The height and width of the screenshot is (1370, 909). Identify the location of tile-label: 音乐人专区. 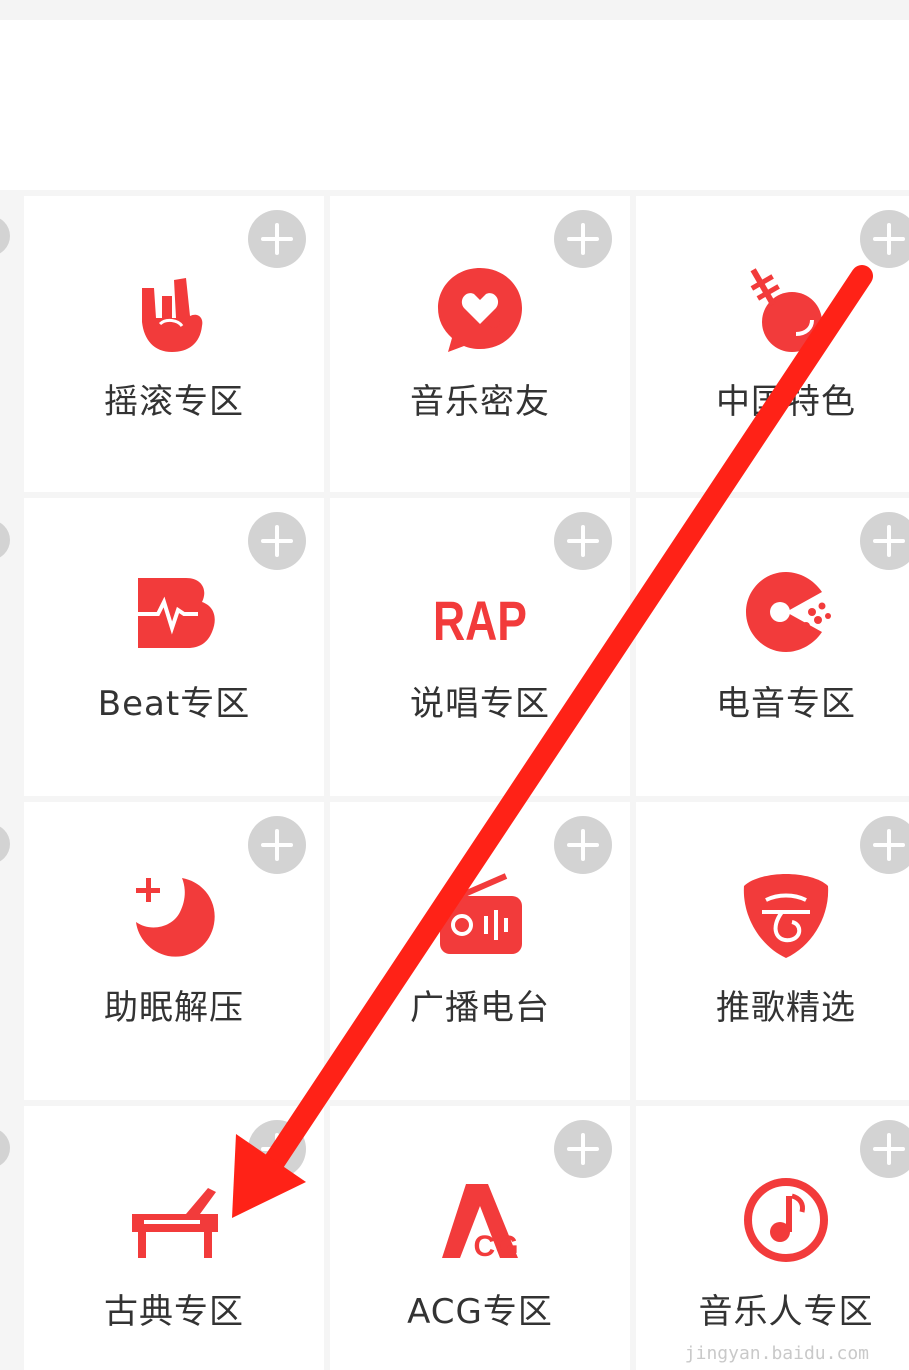
(786, 1312).